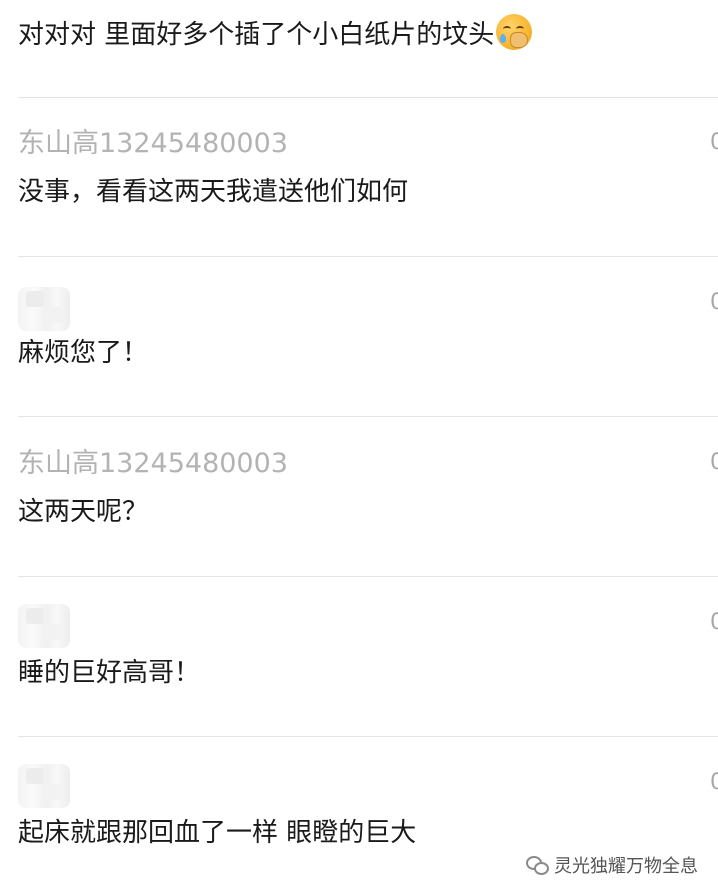 The height and width of the screenshot is (896, 718). Describe the element at coordinates (368, 647) in the screenshot. I see `comment-item: 睡的巨好高哥！ 0` at that location.